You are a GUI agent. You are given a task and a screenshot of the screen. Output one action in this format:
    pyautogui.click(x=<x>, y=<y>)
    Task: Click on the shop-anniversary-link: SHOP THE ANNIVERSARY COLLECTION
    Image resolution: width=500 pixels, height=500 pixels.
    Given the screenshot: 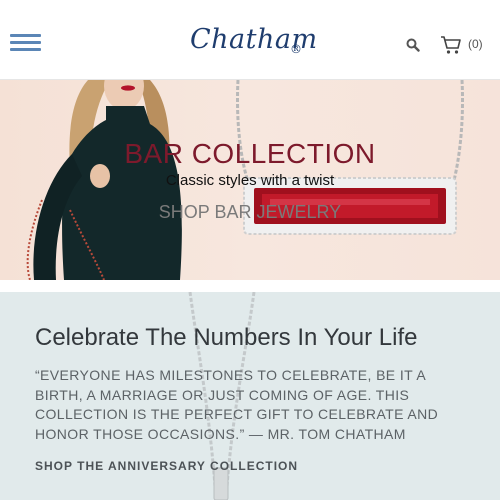 What is the action you would take?
    pyautogui.click(x=166, y=466)
    